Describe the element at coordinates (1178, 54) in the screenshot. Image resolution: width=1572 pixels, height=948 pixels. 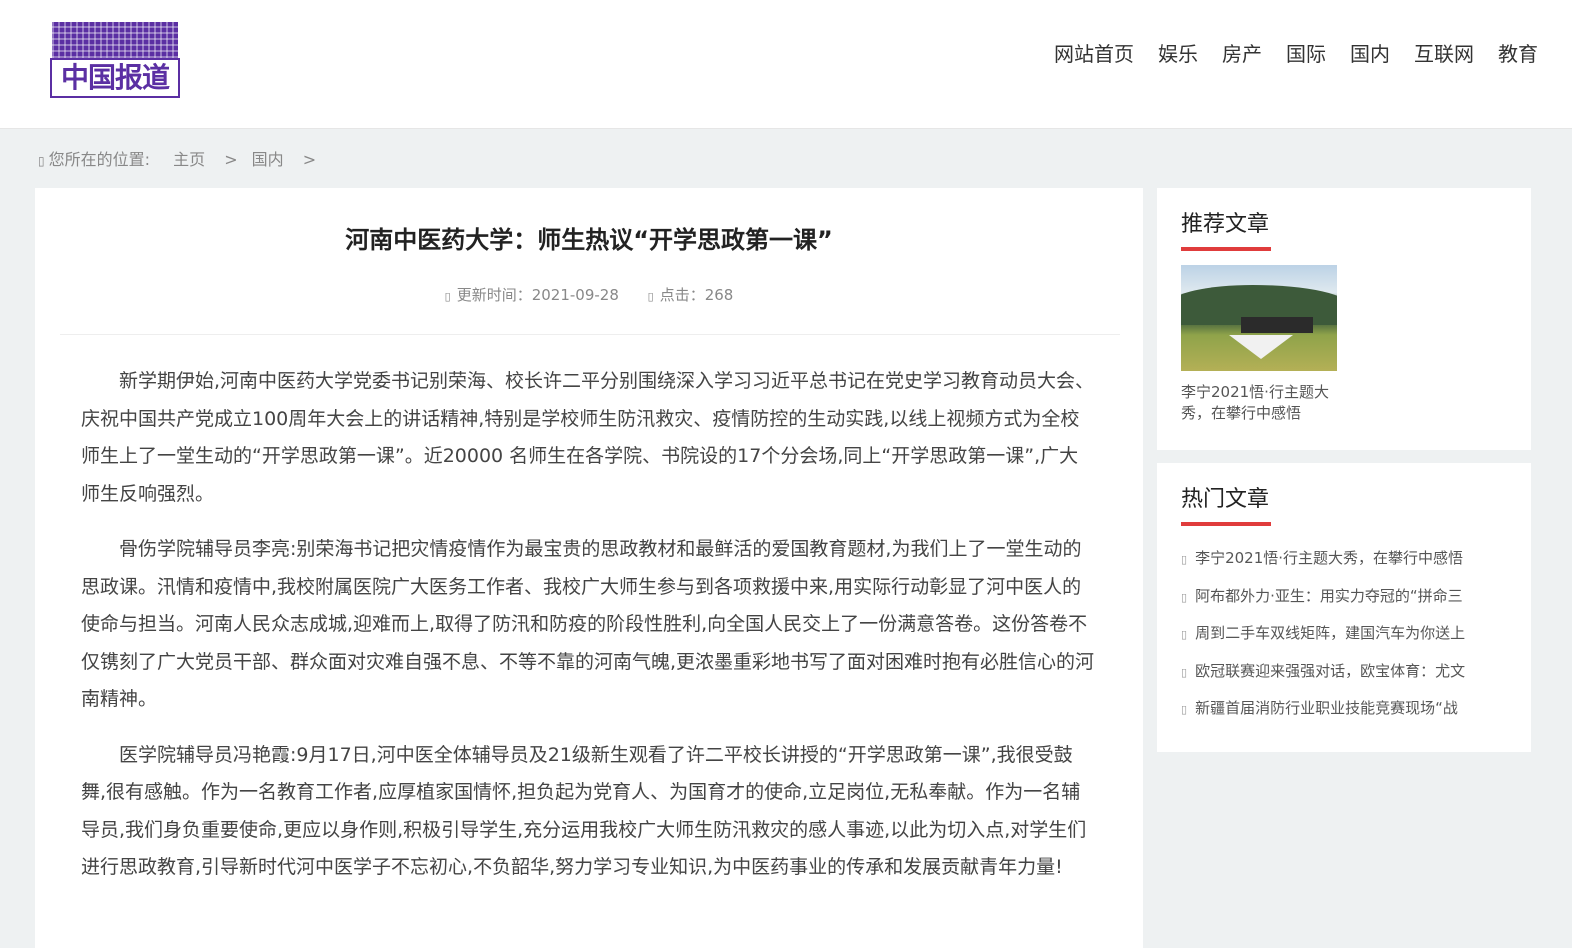
I see `nav-entertainment: 娱乐` at that location.